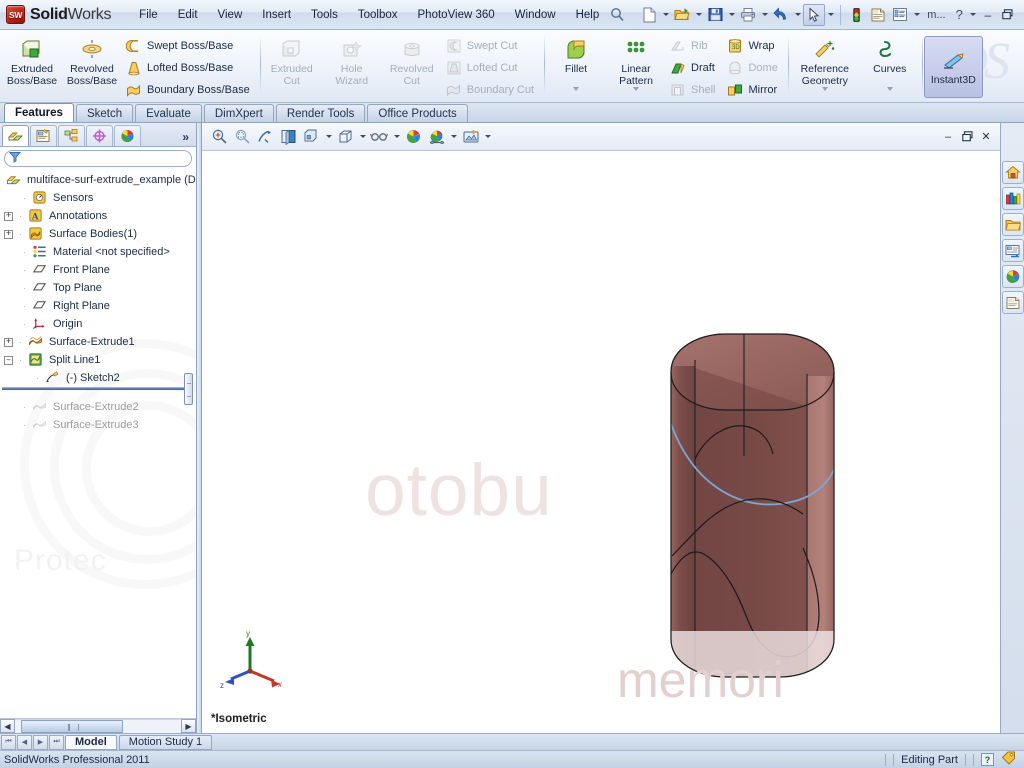  I want to click on solidworks-resources-button, so click(1012, 172).